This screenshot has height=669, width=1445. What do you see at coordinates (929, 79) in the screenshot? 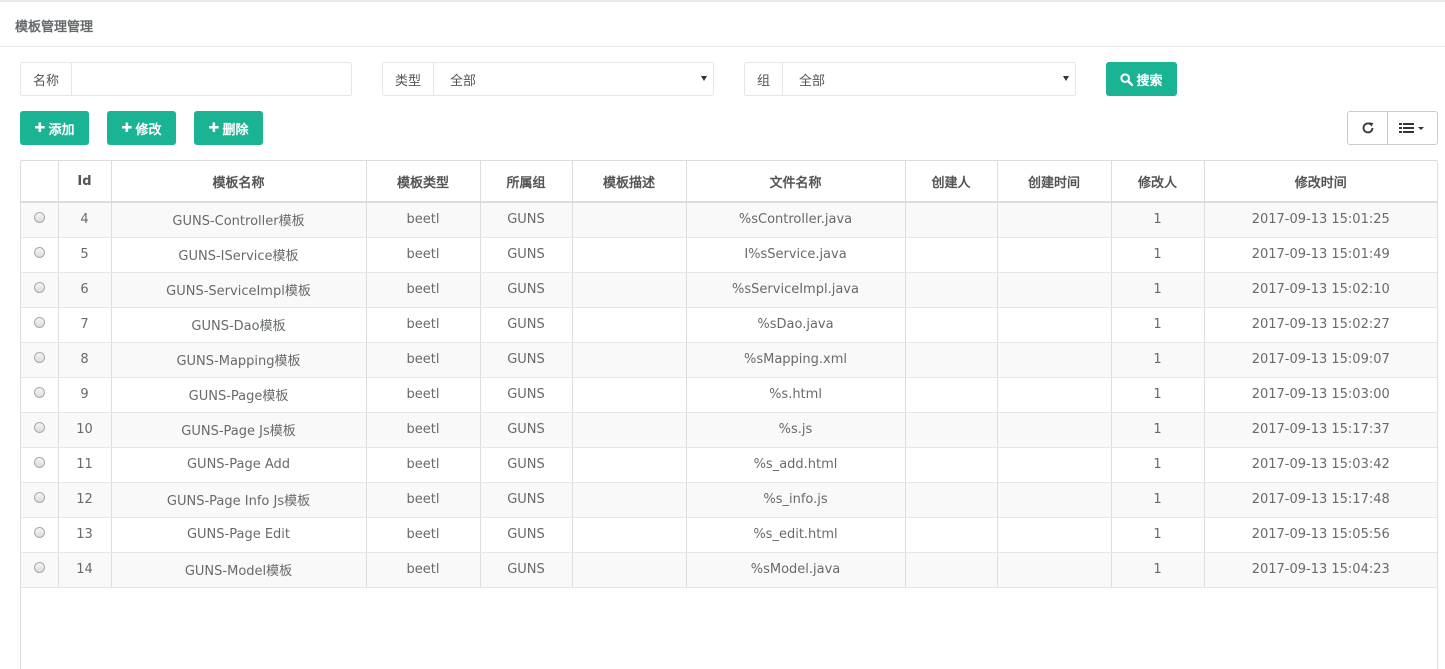
I see `group-select: 全部` at bounding box center [929, 79].